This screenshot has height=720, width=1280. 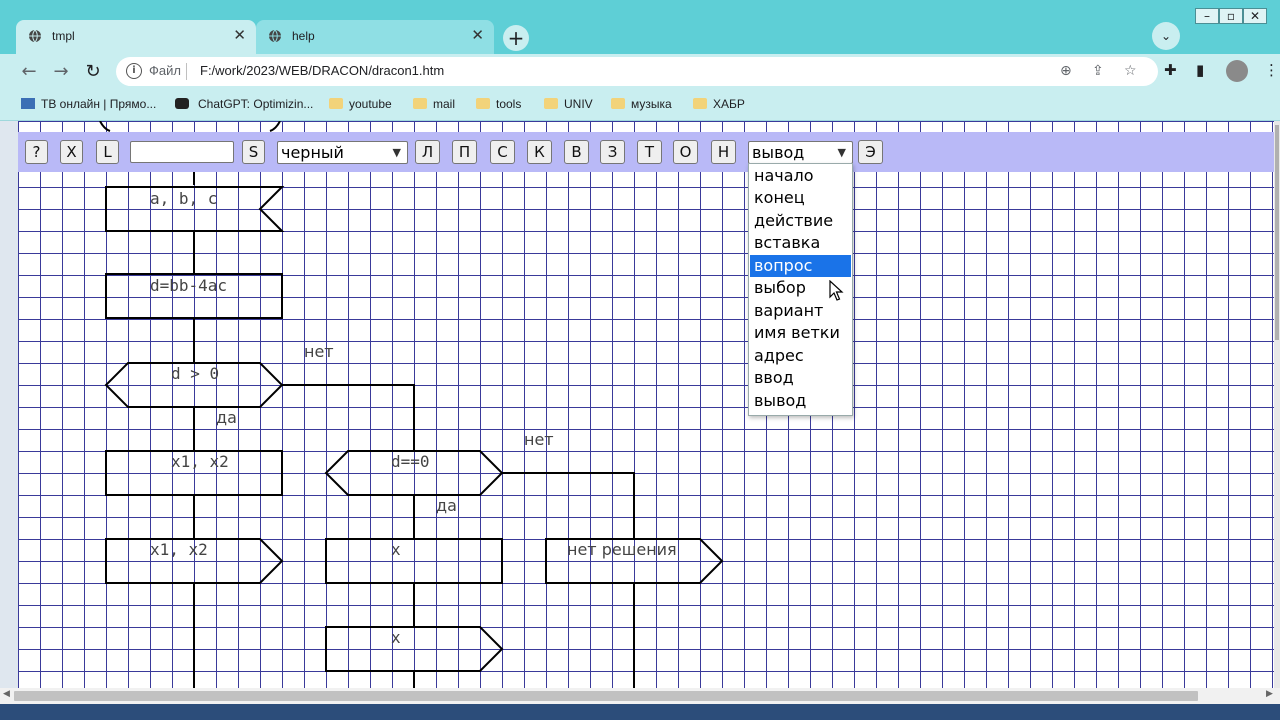 What do you see at coordinates (606, 696) in the screenshot?
I see `horizontal-scroll-thumb` at bounding box center [606, 696].